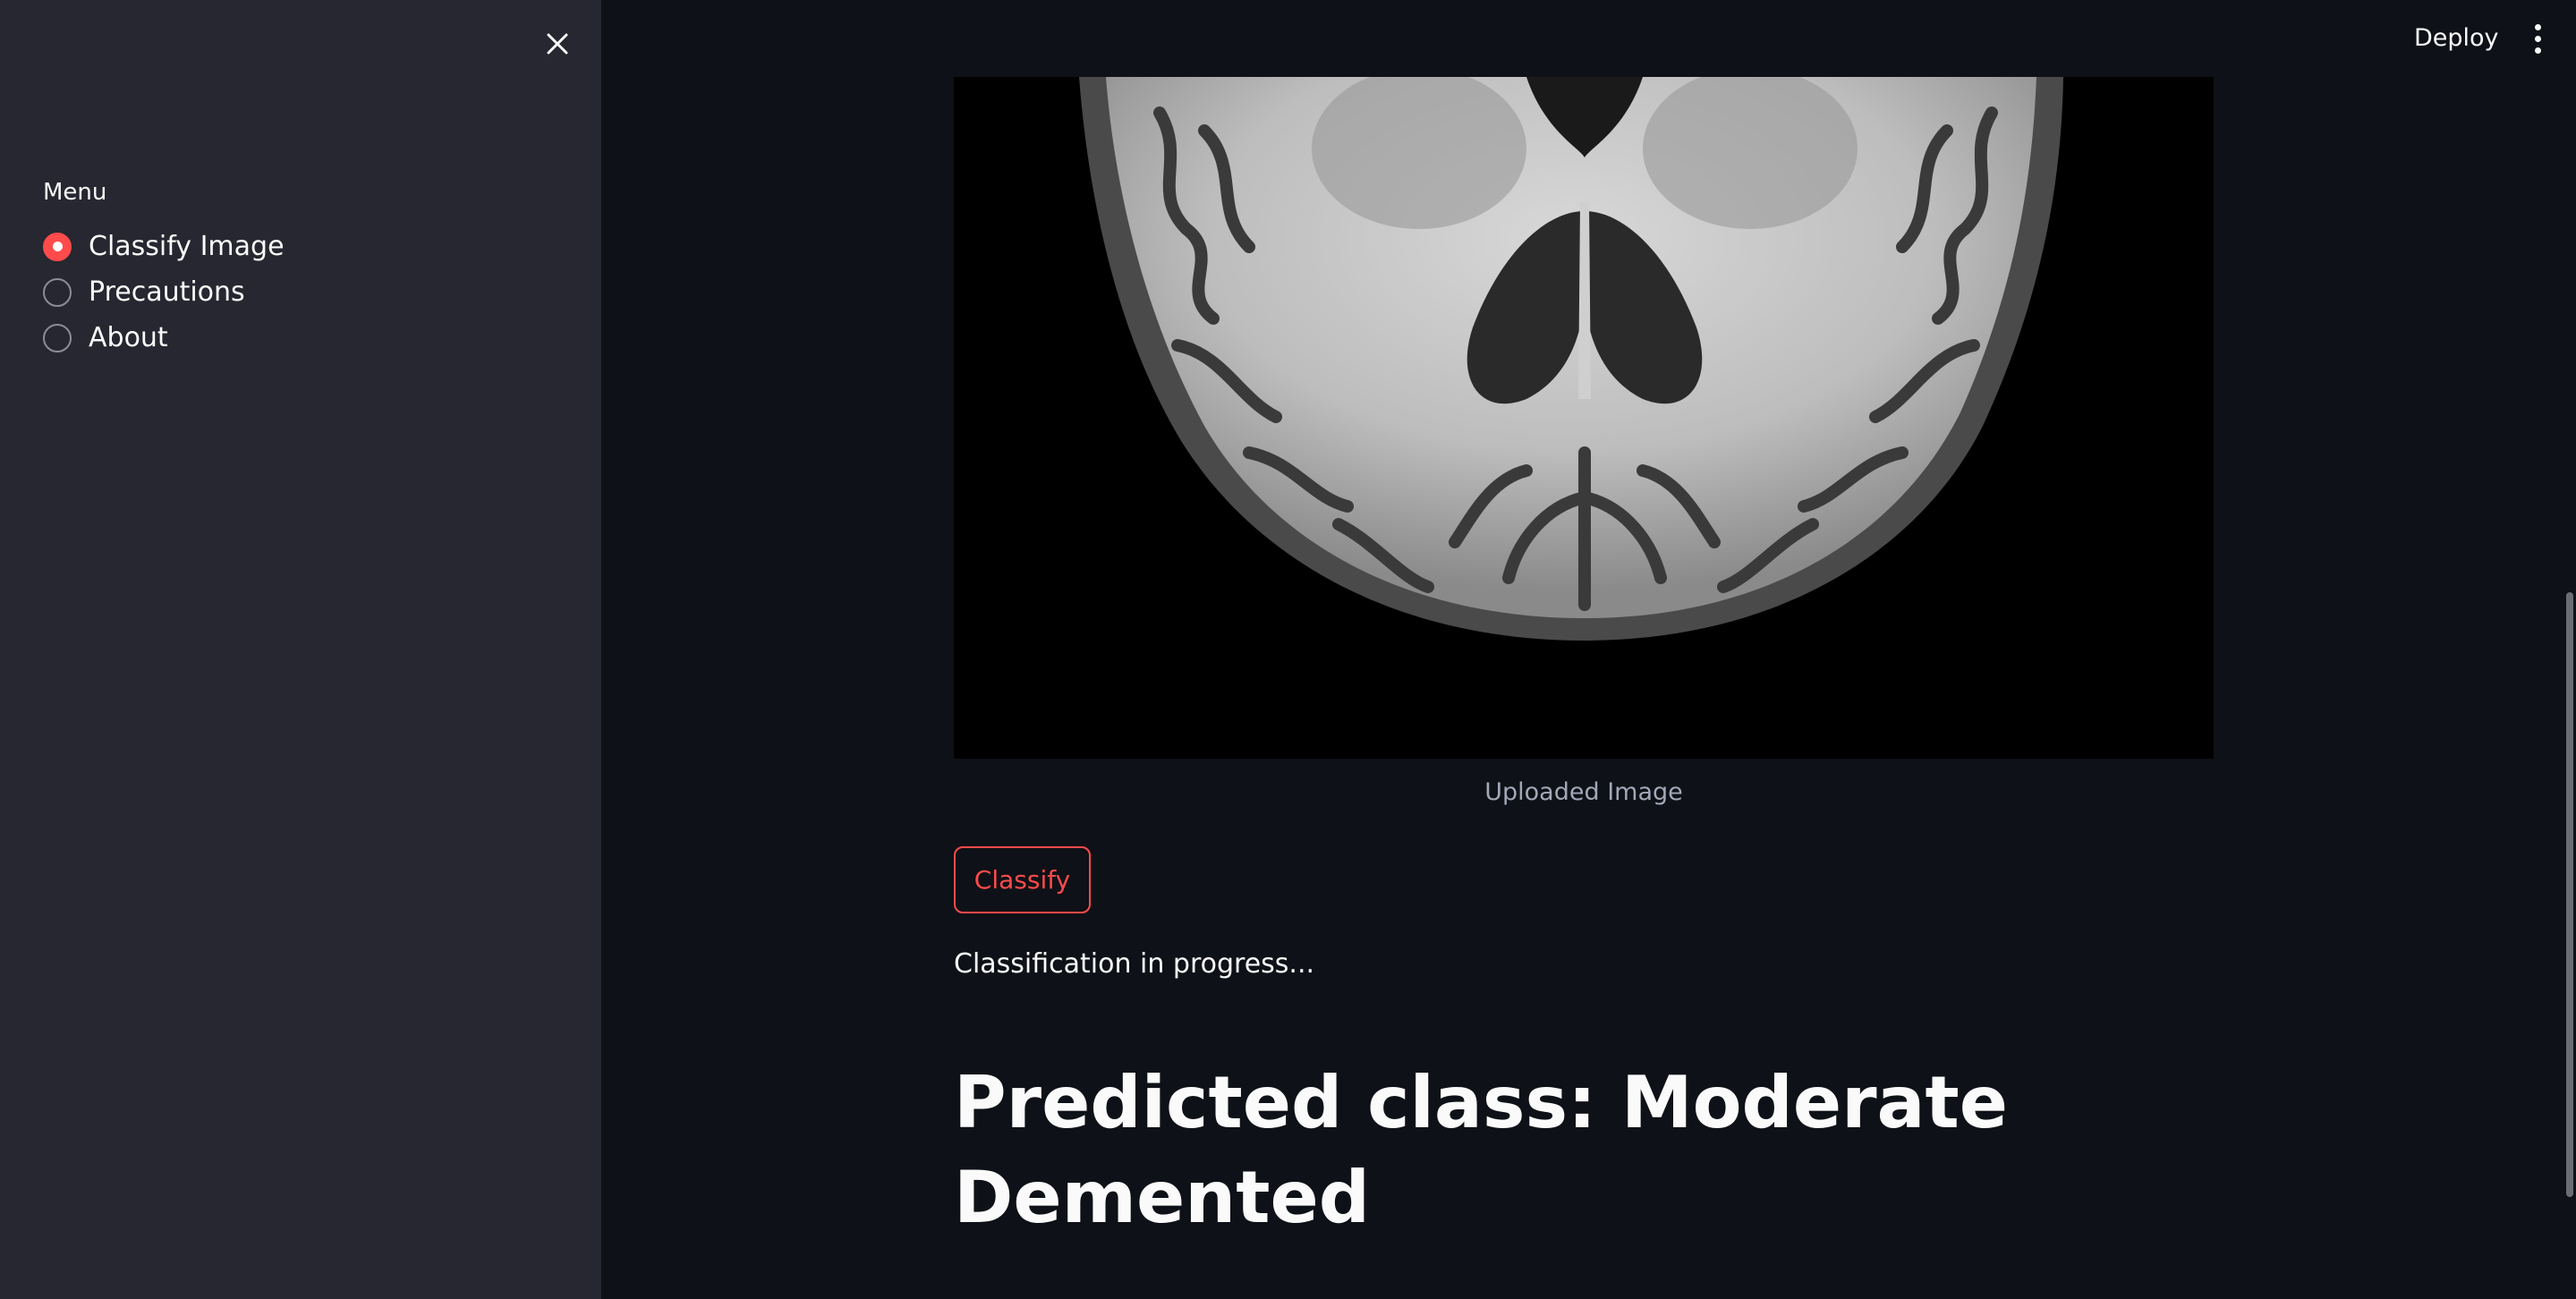 The image size is (2576, 1299). I want to click on classify-button: Classify, so click(1023, 879).